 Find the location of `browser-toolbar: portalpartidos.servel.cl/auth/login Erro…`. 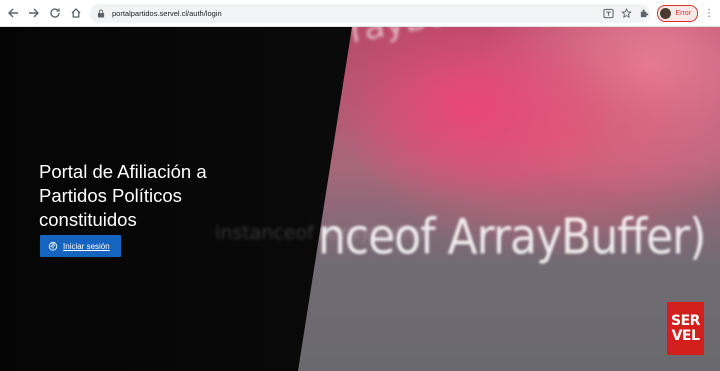

browser-toolbar: portalpartidos.servel.cl/auth/login Erro… is located at coordinates (360, 13).